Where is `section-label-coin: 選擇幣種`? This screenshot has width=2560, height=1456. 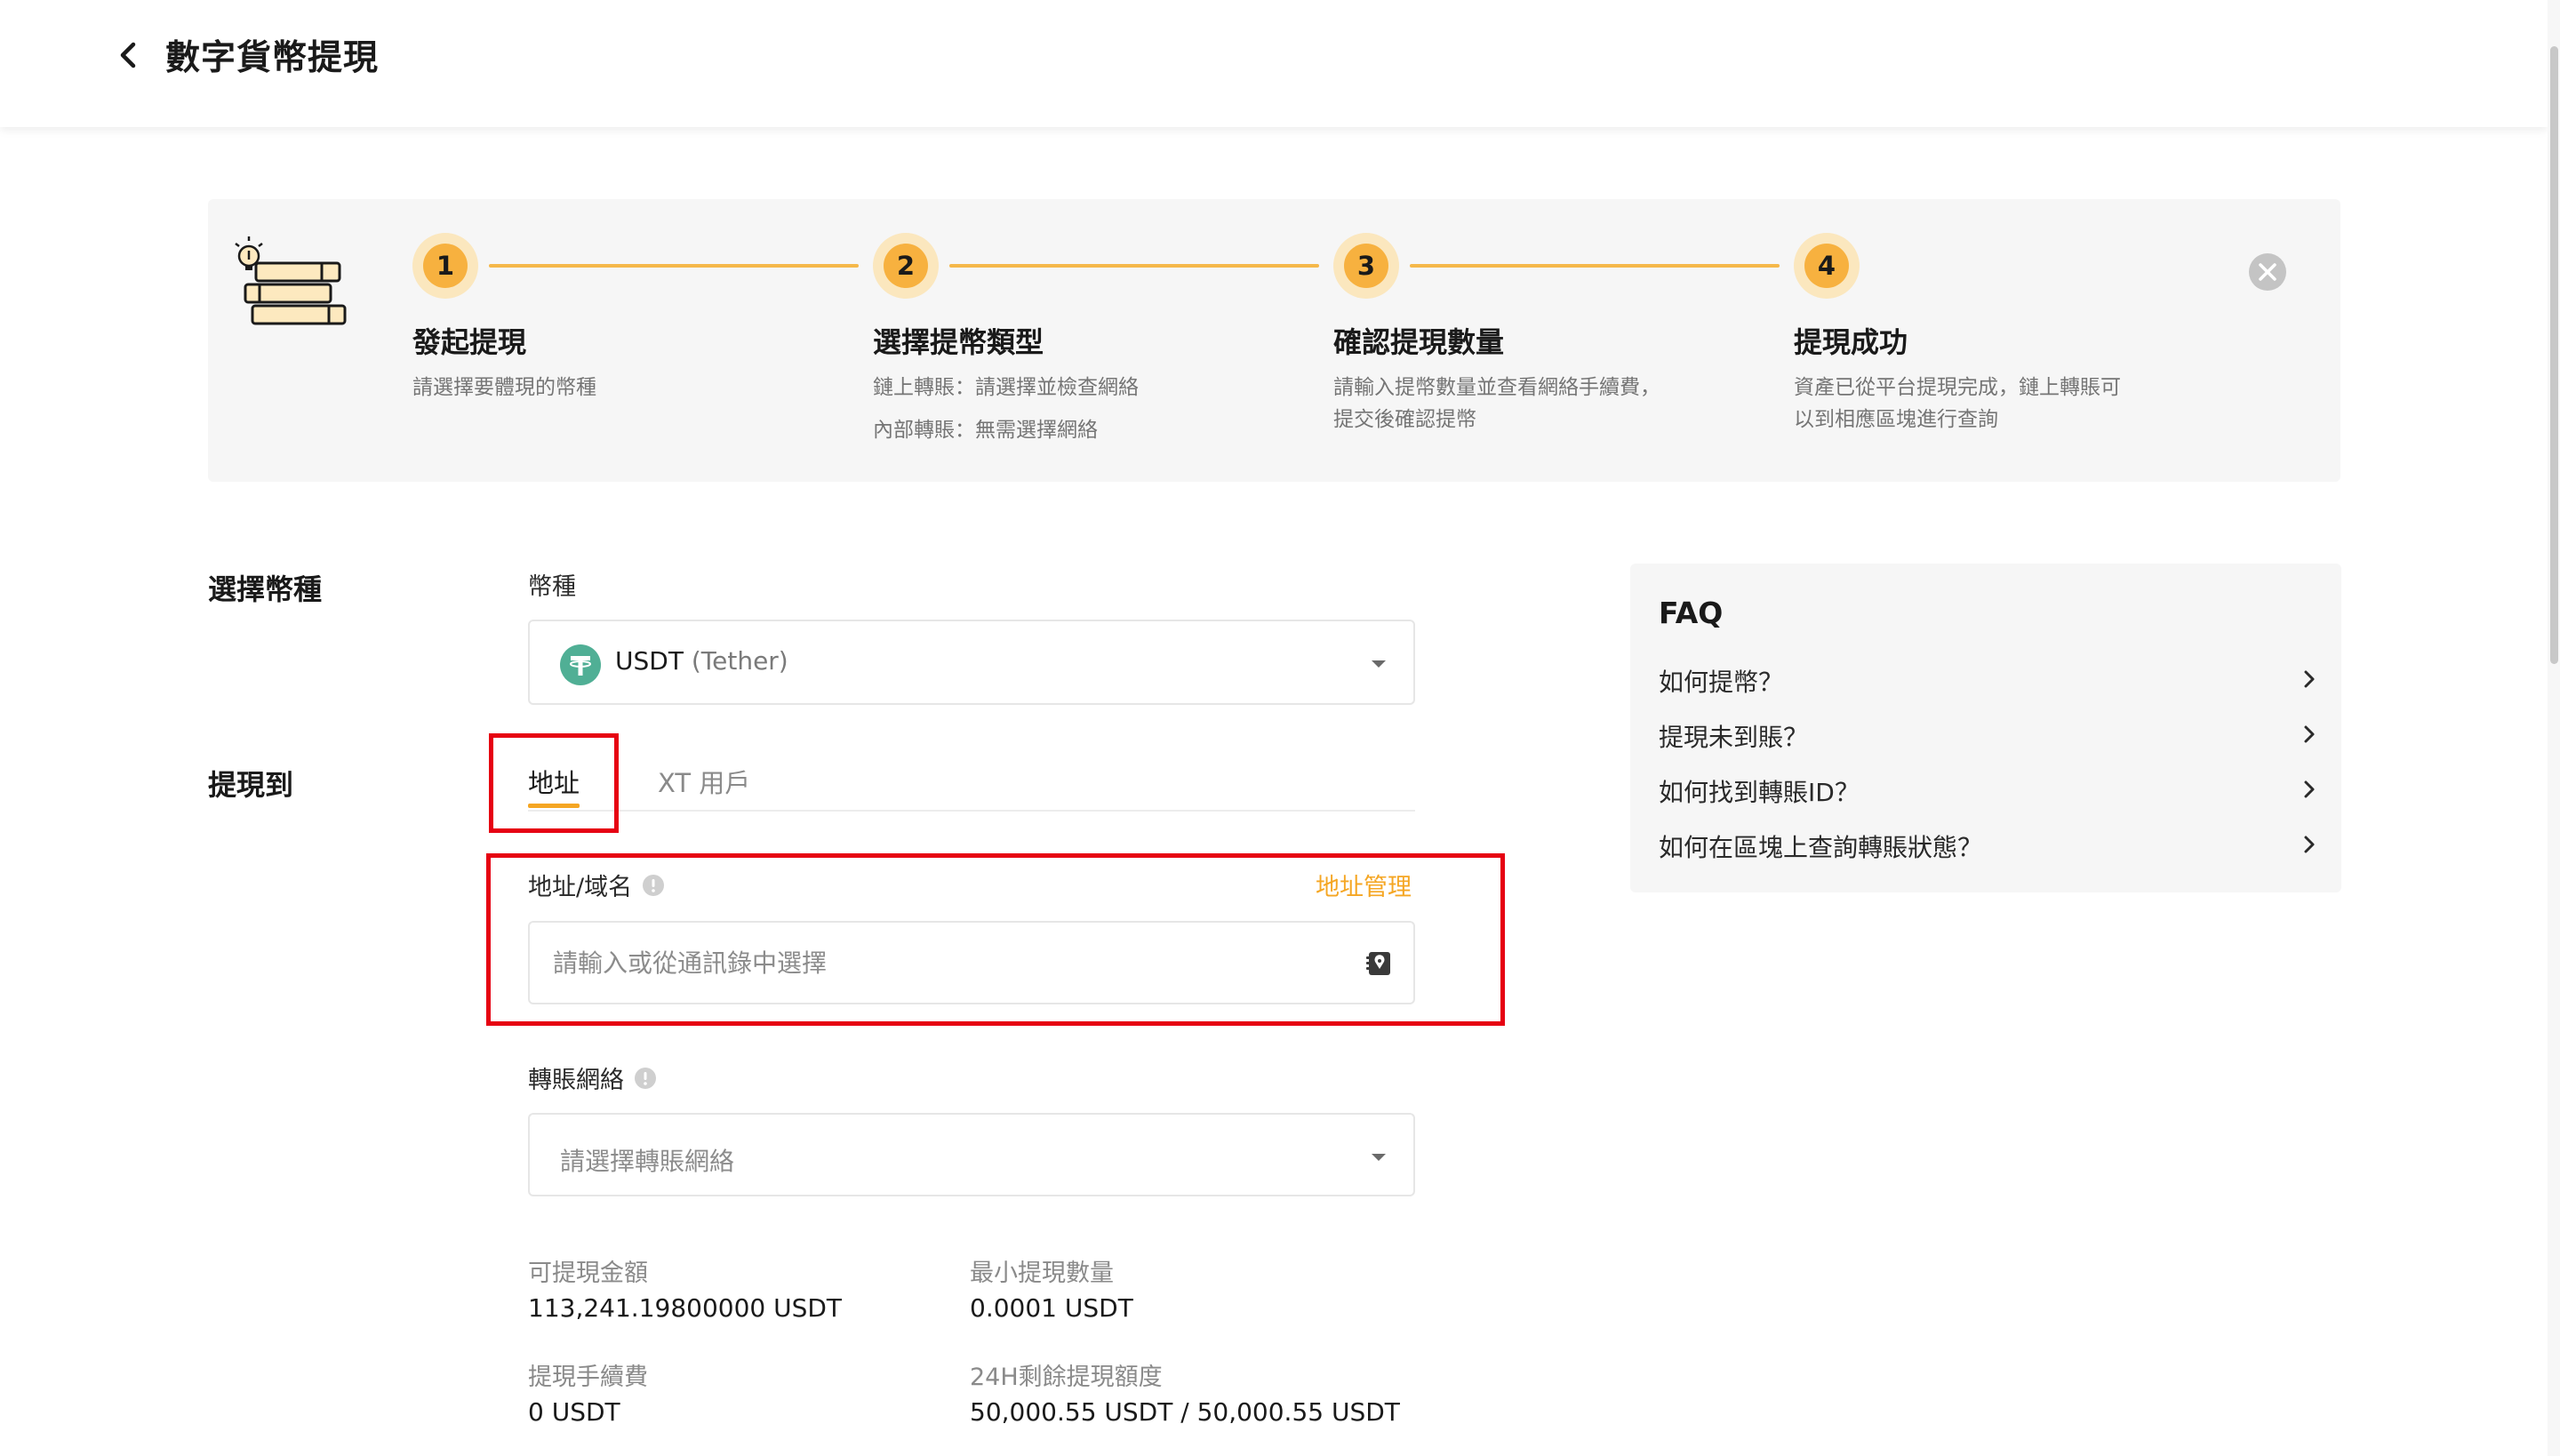 section-label-coin: 選擇幣種 is located at coordinates (265, 589).